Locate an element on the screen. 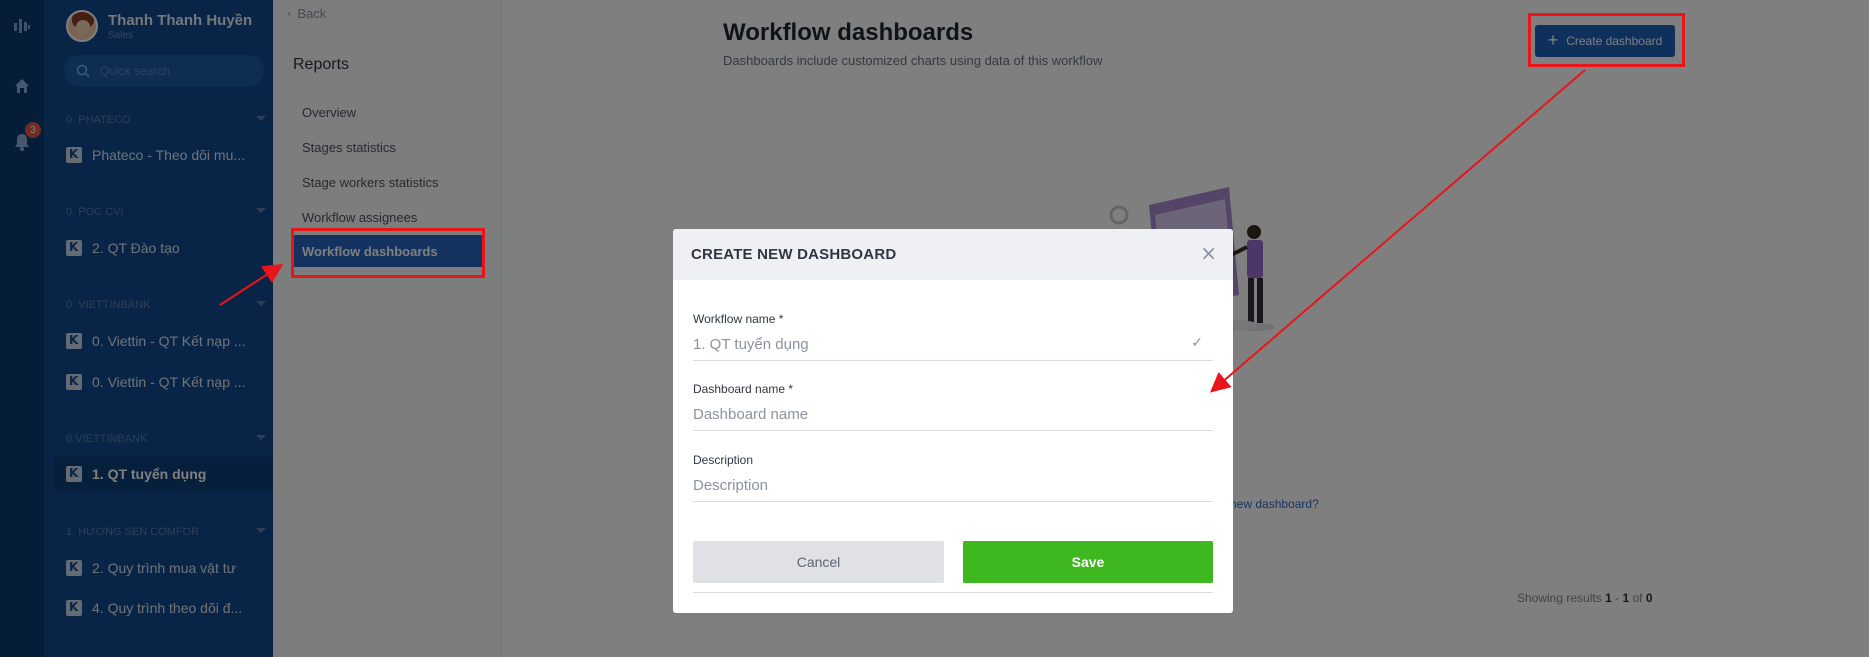 This screenshot has height=657, width=1869. cancel-button: Cancel is located at coordinates (818, 562).